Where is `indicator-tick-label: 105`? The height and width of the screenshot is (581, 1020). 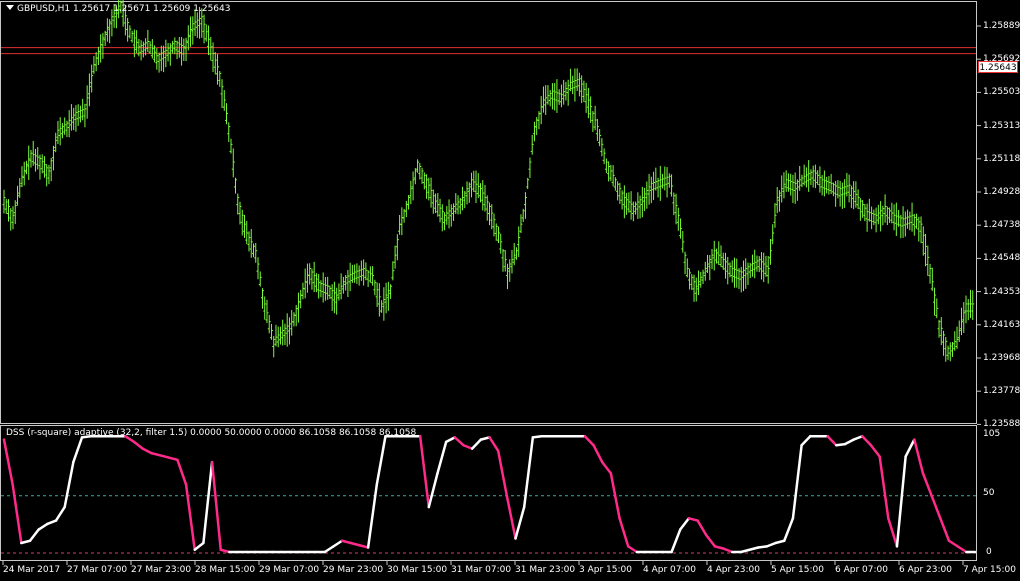
indicator-tick-label: 105 is located at coordinates (992, 434).